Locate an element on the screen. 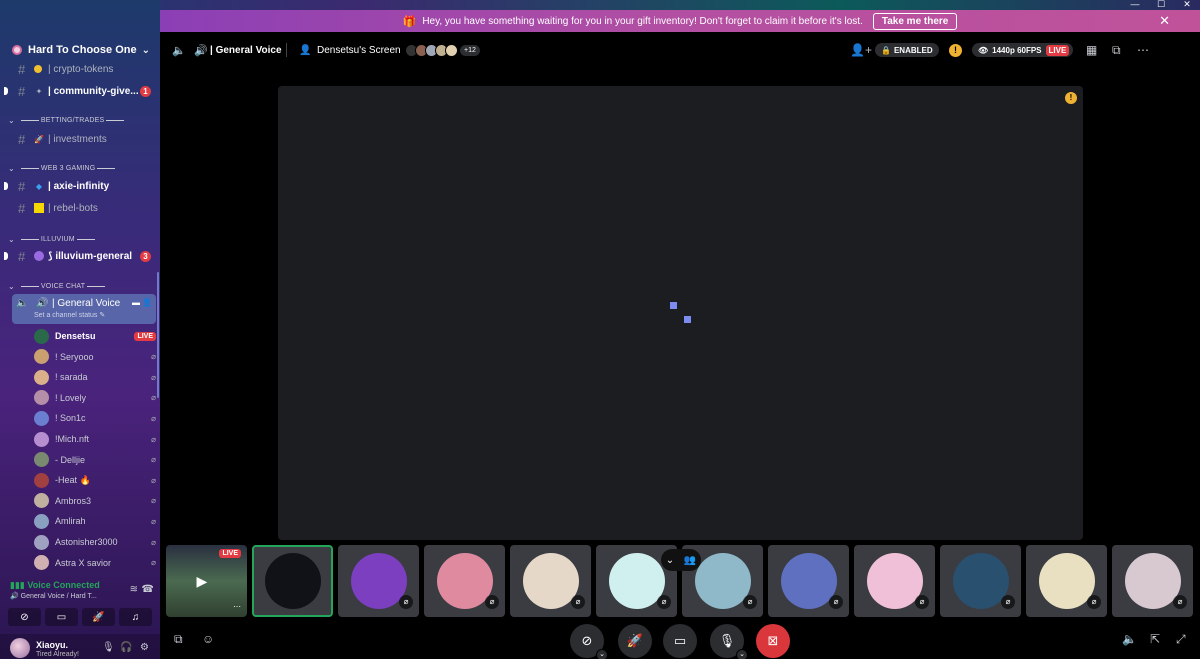  voice-member: ! Lovely ⌀ is located at coordinates (95, 398).